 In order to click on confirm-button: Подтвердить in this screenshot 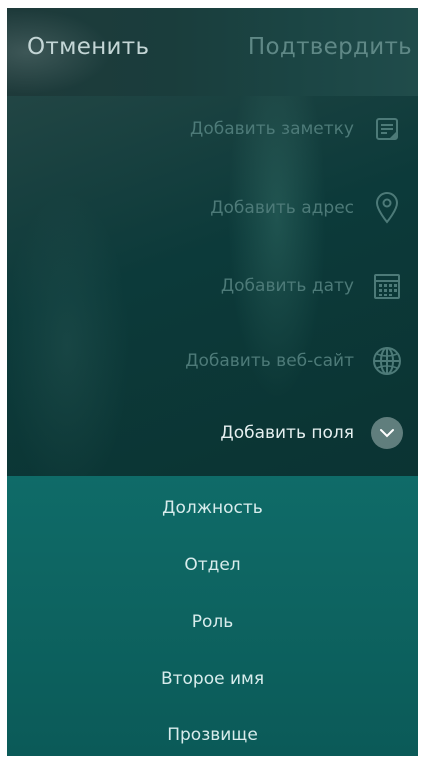, I will do `click(330, 47)`.